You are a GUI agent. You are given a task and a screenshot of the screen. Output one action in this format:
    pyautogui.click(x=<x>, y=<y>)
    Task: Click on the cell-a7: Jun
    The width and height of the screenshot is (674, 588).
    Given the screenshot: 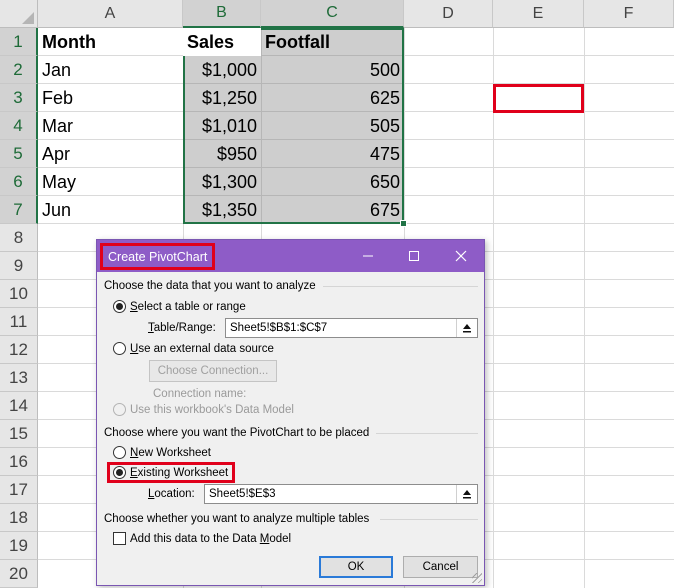 What is the action you would take?
    pyautogui.click(x=110, y=210)
    